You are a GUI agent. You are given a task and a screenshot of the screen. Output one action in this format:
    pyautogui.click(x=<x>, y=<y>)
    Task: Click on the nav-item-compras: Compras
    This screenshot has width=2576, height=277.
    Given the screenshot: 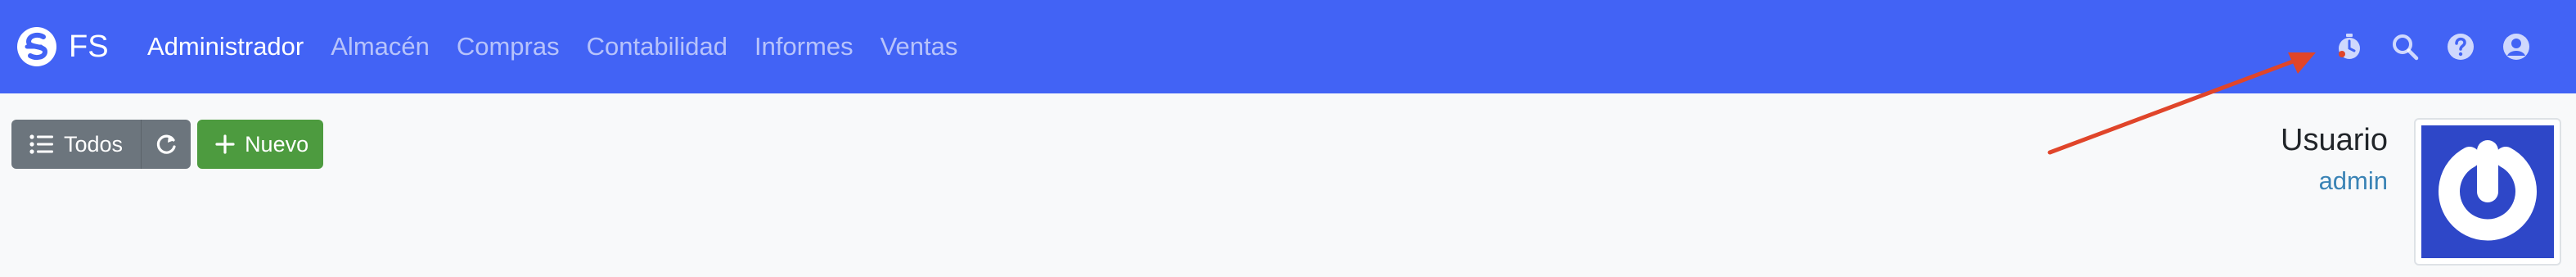 What is the action you would take?
    pyautogui.click(x=508, y=46)
    